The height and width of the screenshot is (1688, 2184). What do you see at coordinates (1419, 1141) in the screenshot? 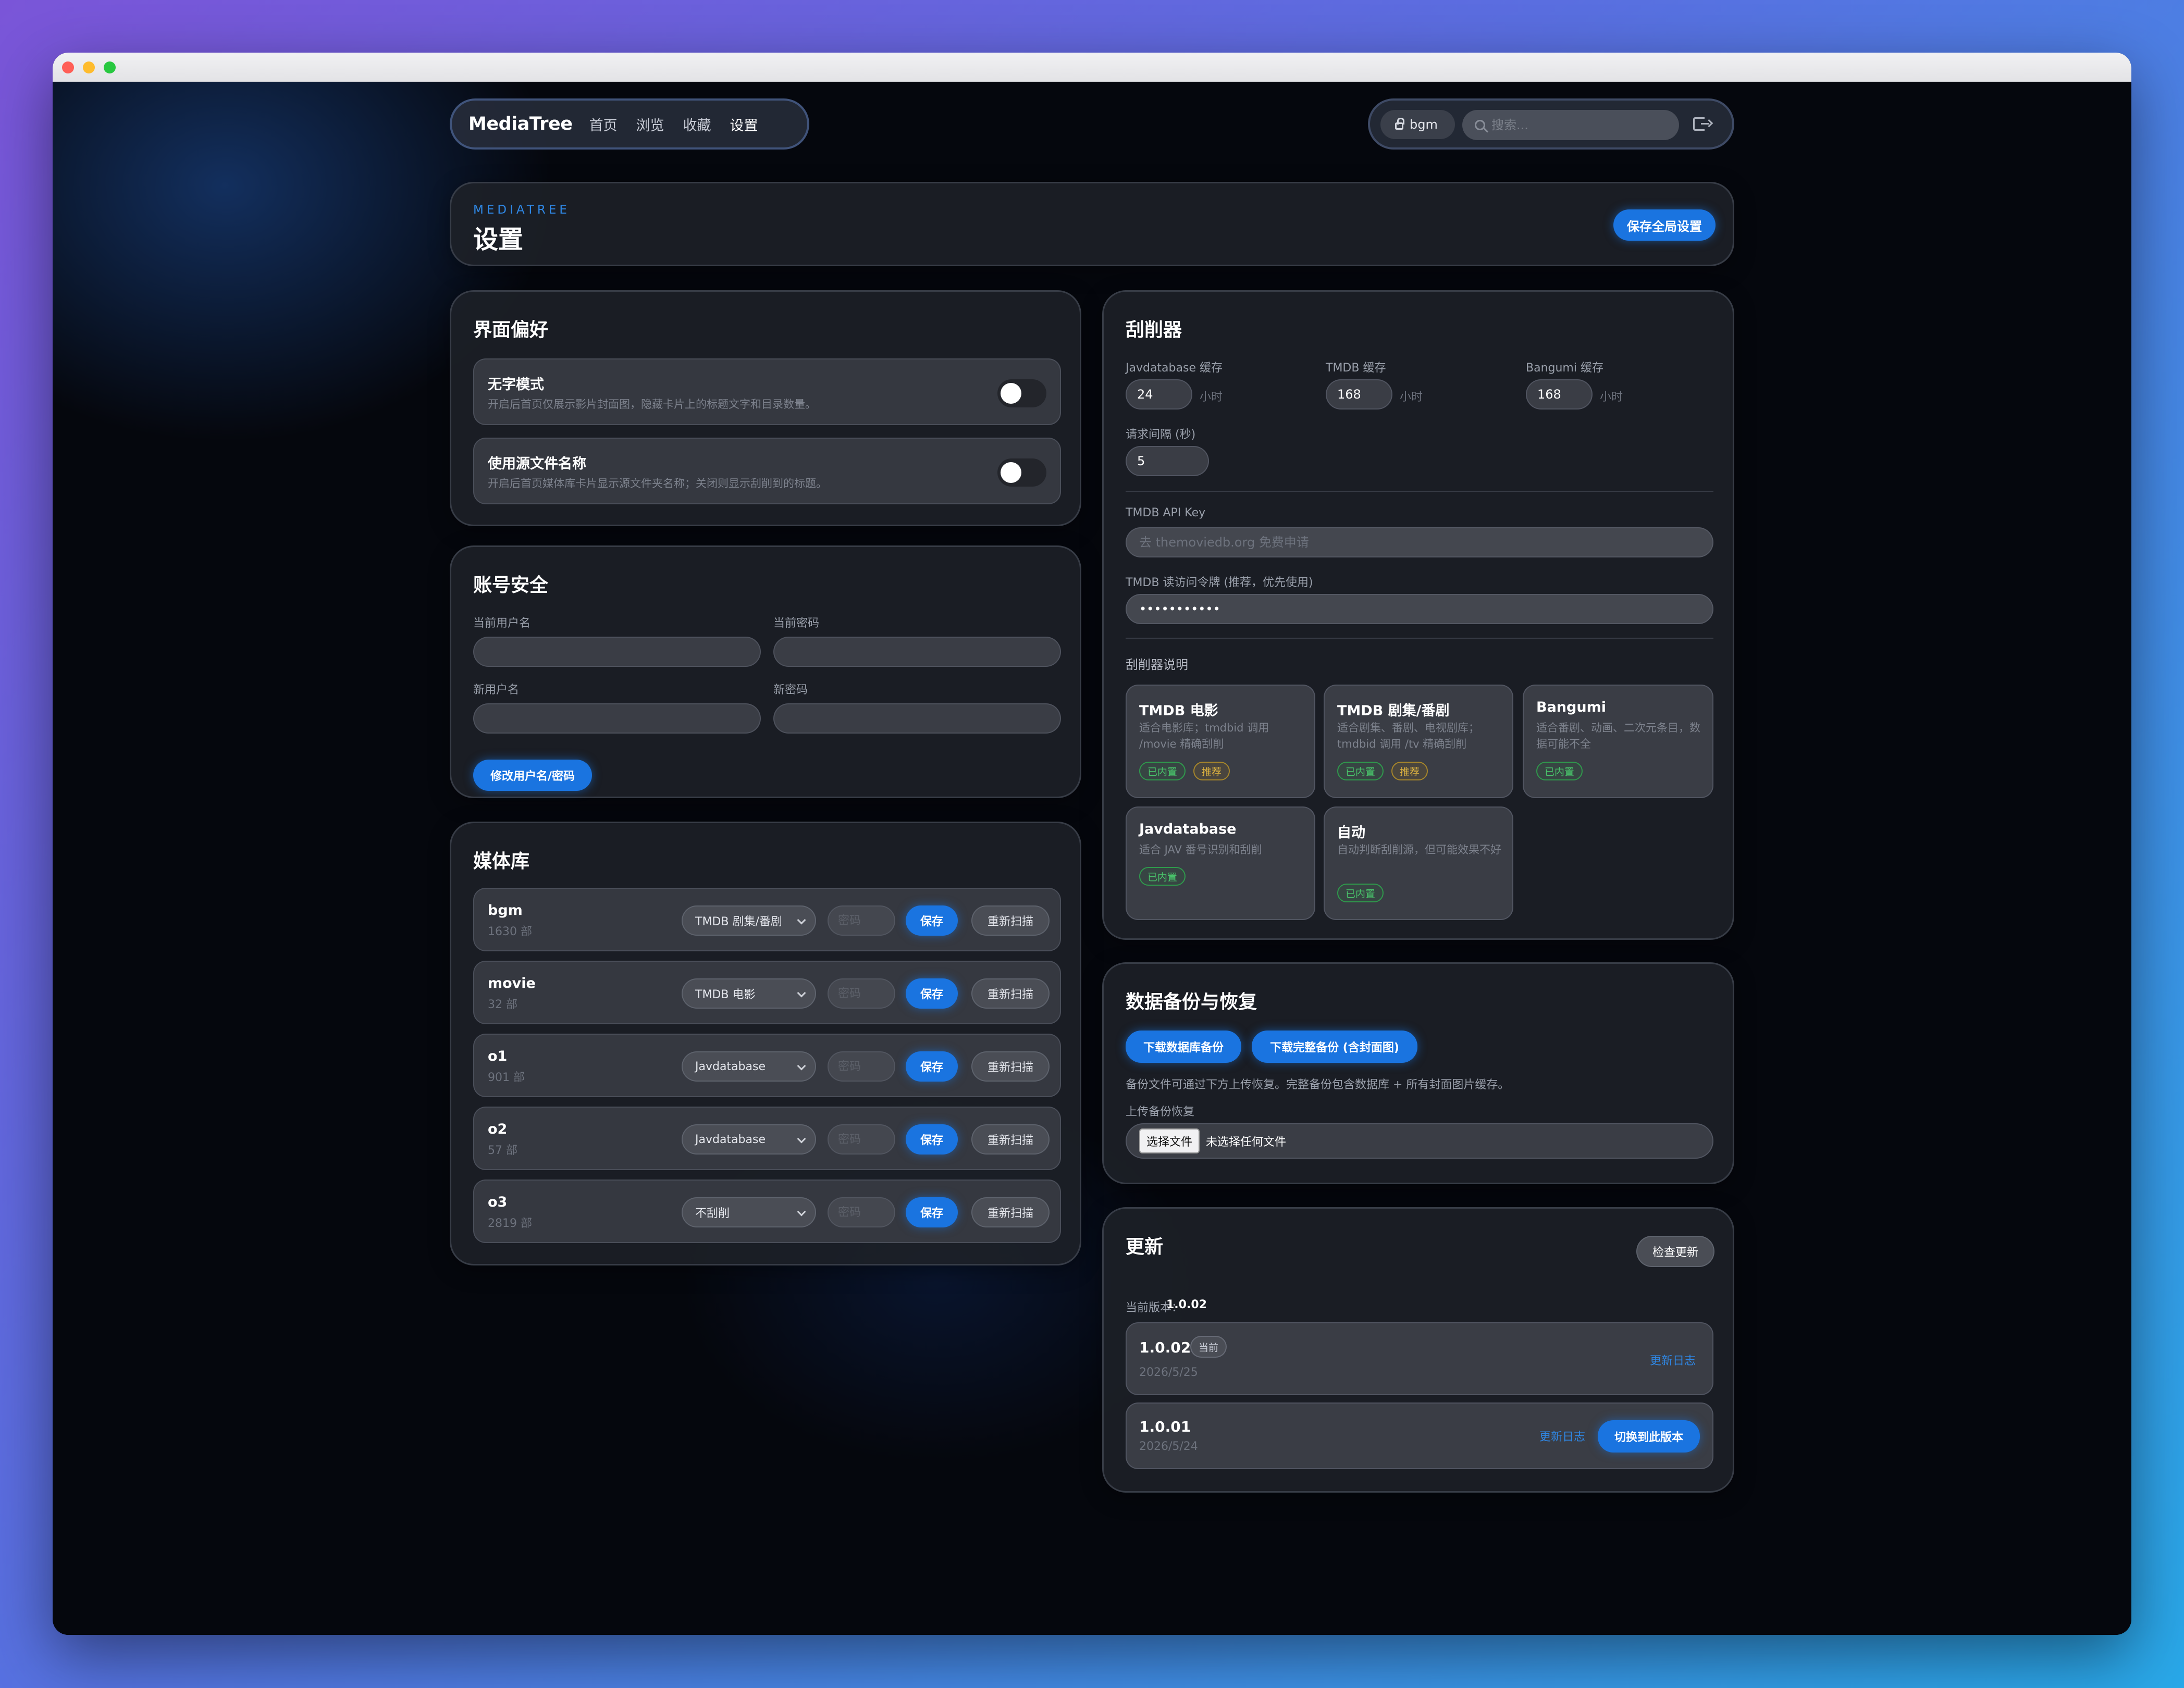
I see `backup-file-input: 选择文件 未选择任何文件` at bounding box center [1419, 1141].